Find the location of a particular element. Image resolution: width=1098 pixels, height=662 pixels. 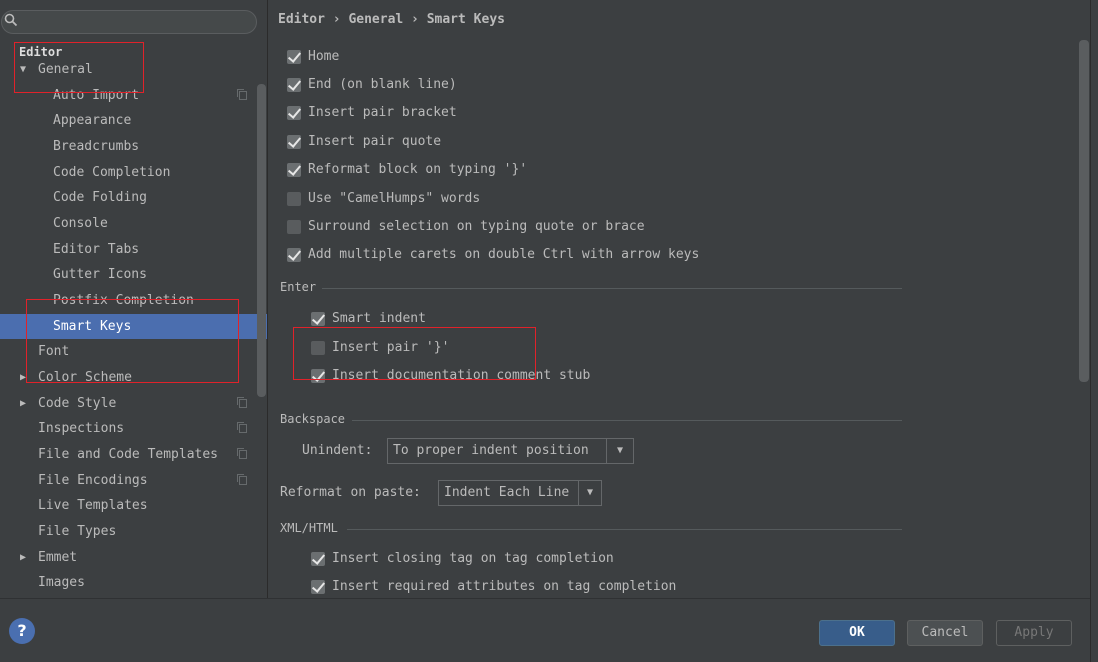

tree-item-label: Code Folding is located at coordinates (100, 197).